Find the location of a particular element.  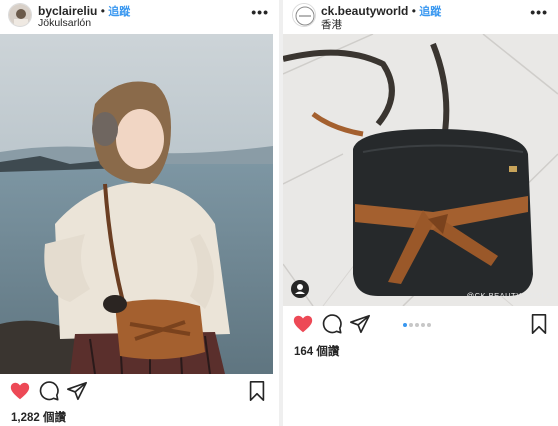

like-count: 1,282 個讚 is located at coordinates (38, 417).